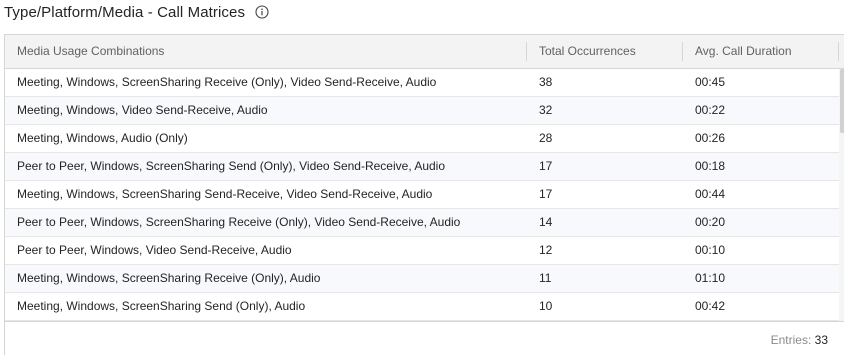  Describe the element at coordinates (821, 340) in the screenshot. I see `entries-value: 33` at that location.